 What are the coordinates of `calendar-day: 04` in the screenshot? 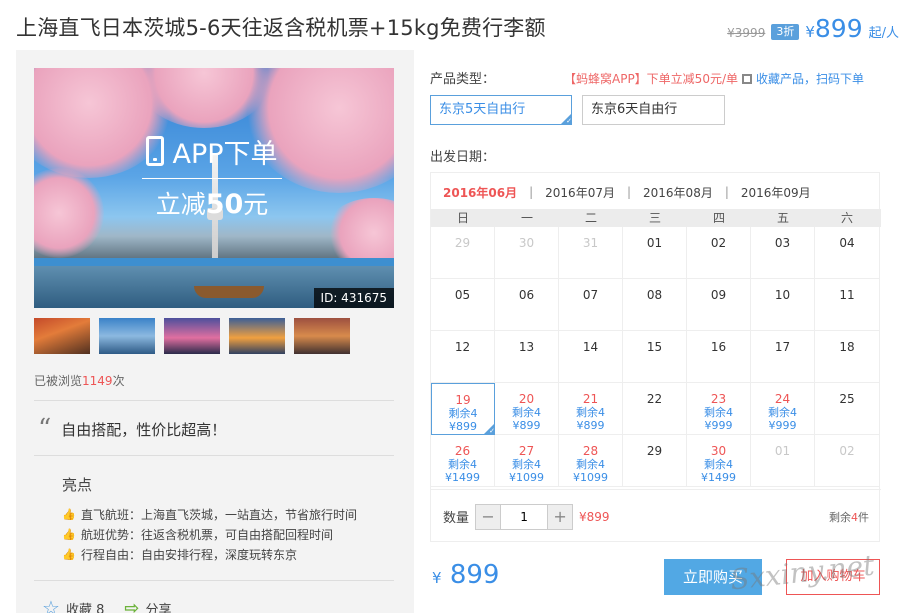 It's located at (847, 253).